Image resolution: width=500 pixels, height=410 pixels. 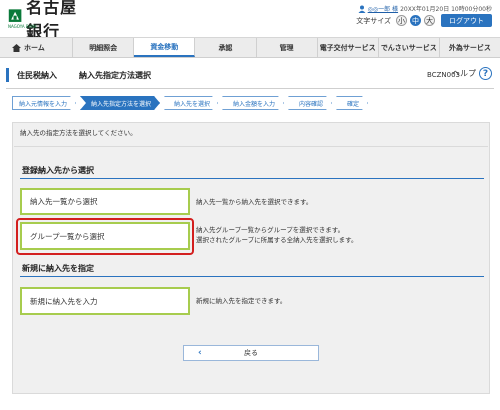 I want to click on help-icon: ?, so click(x=485, y=73).